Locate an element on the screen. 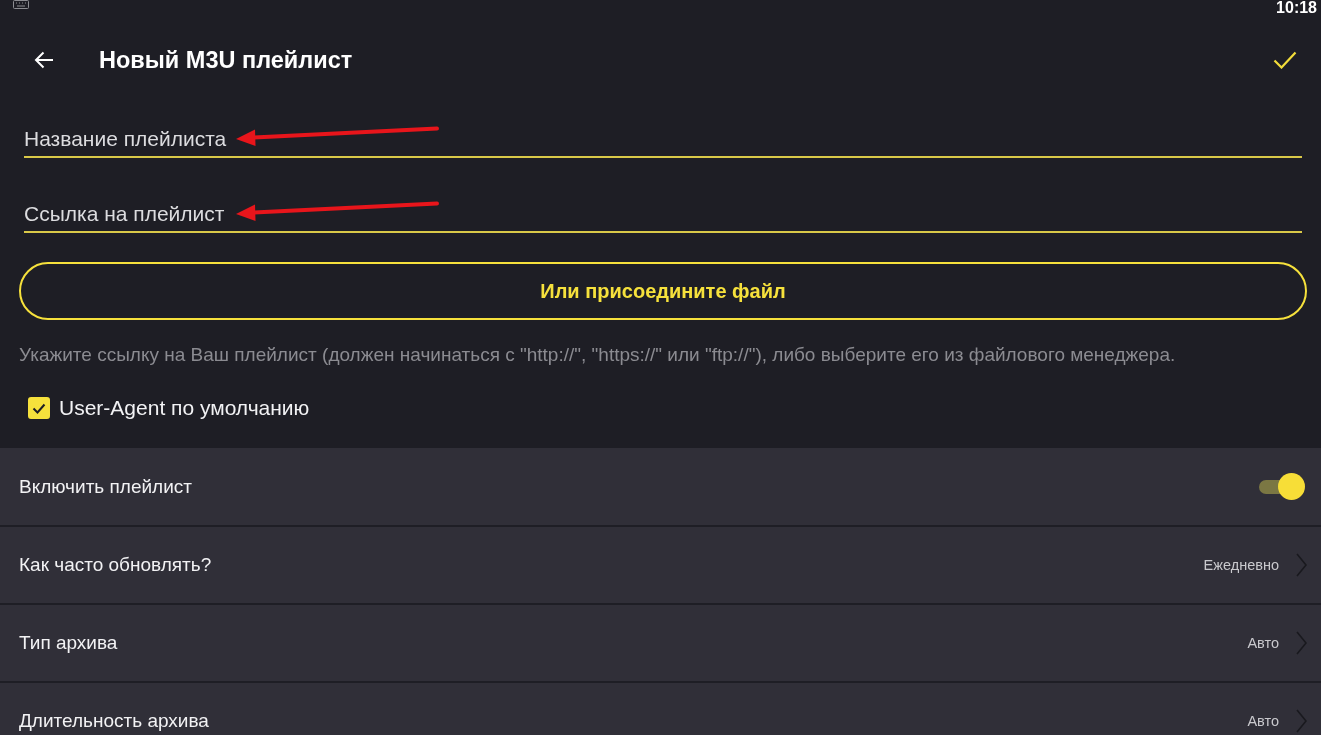 The image size is (1321, 735). confirm-button is located at coordinates (1285, 60).